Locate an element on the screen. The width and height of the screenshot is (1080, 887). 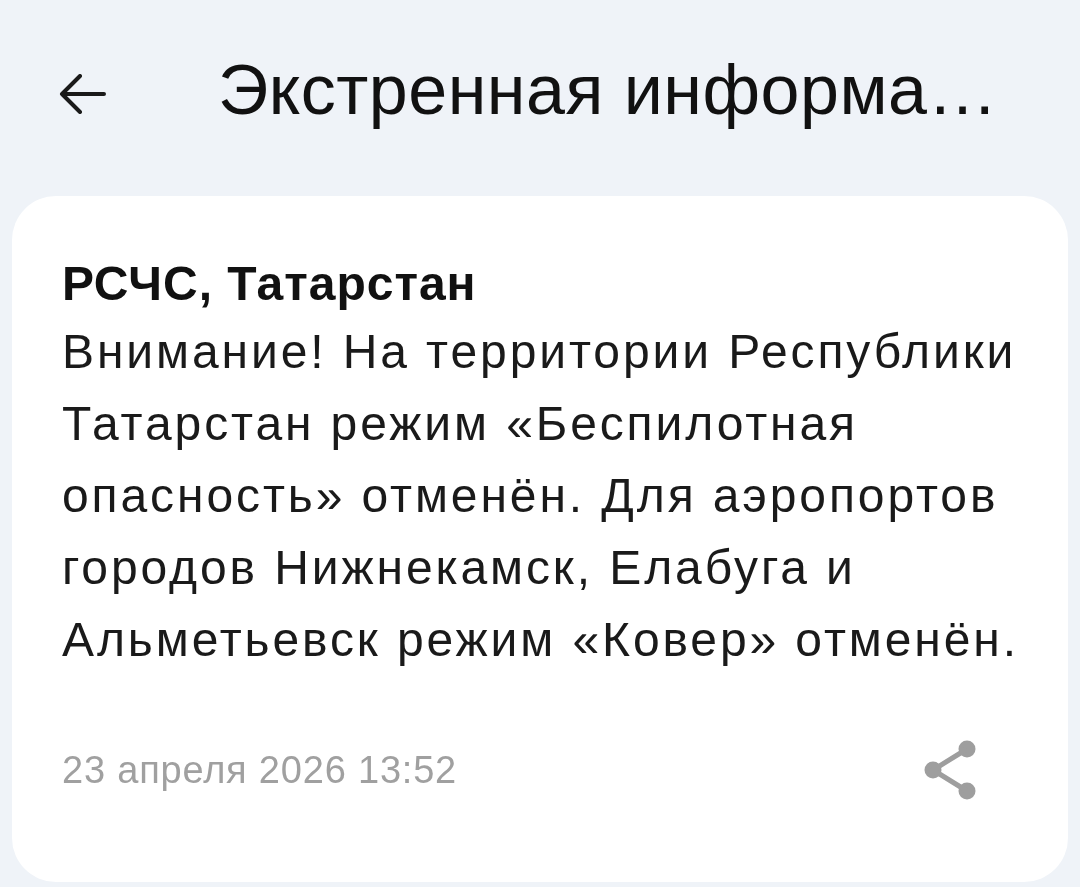
alert-timestamp: 23 апреля 2026 13:52 is located at coordinates (260, 770).